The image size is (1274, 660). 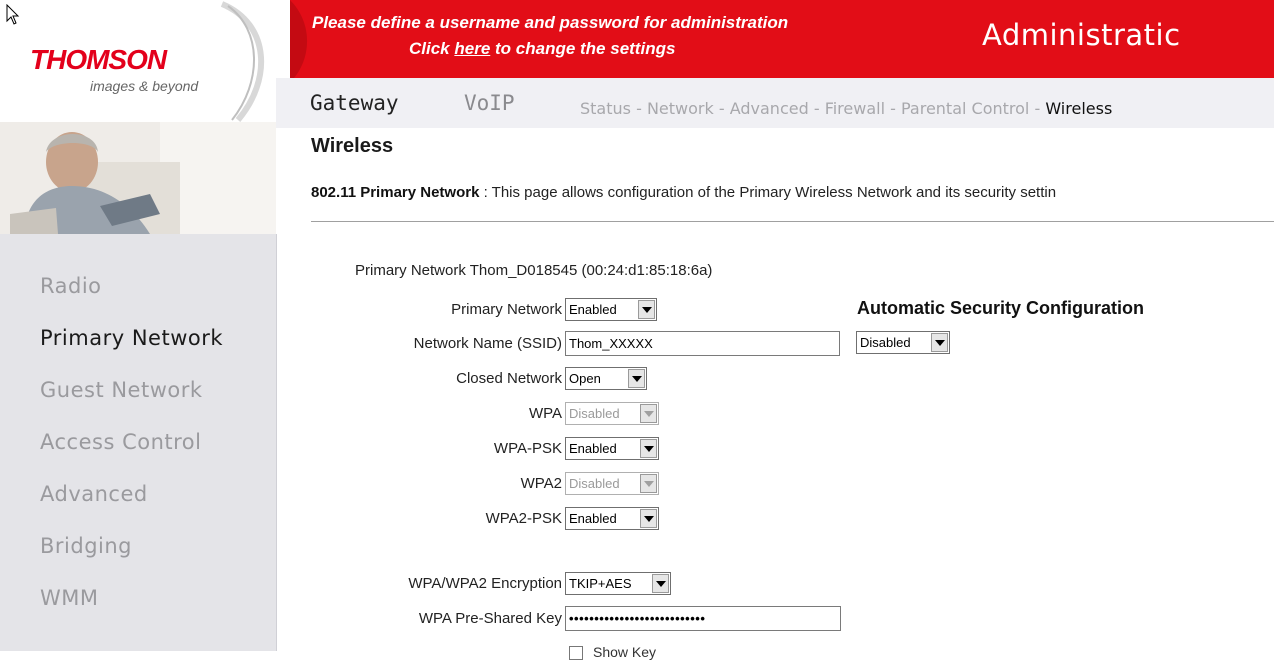 I want to click on user-photo, so click(x=138, y=178).